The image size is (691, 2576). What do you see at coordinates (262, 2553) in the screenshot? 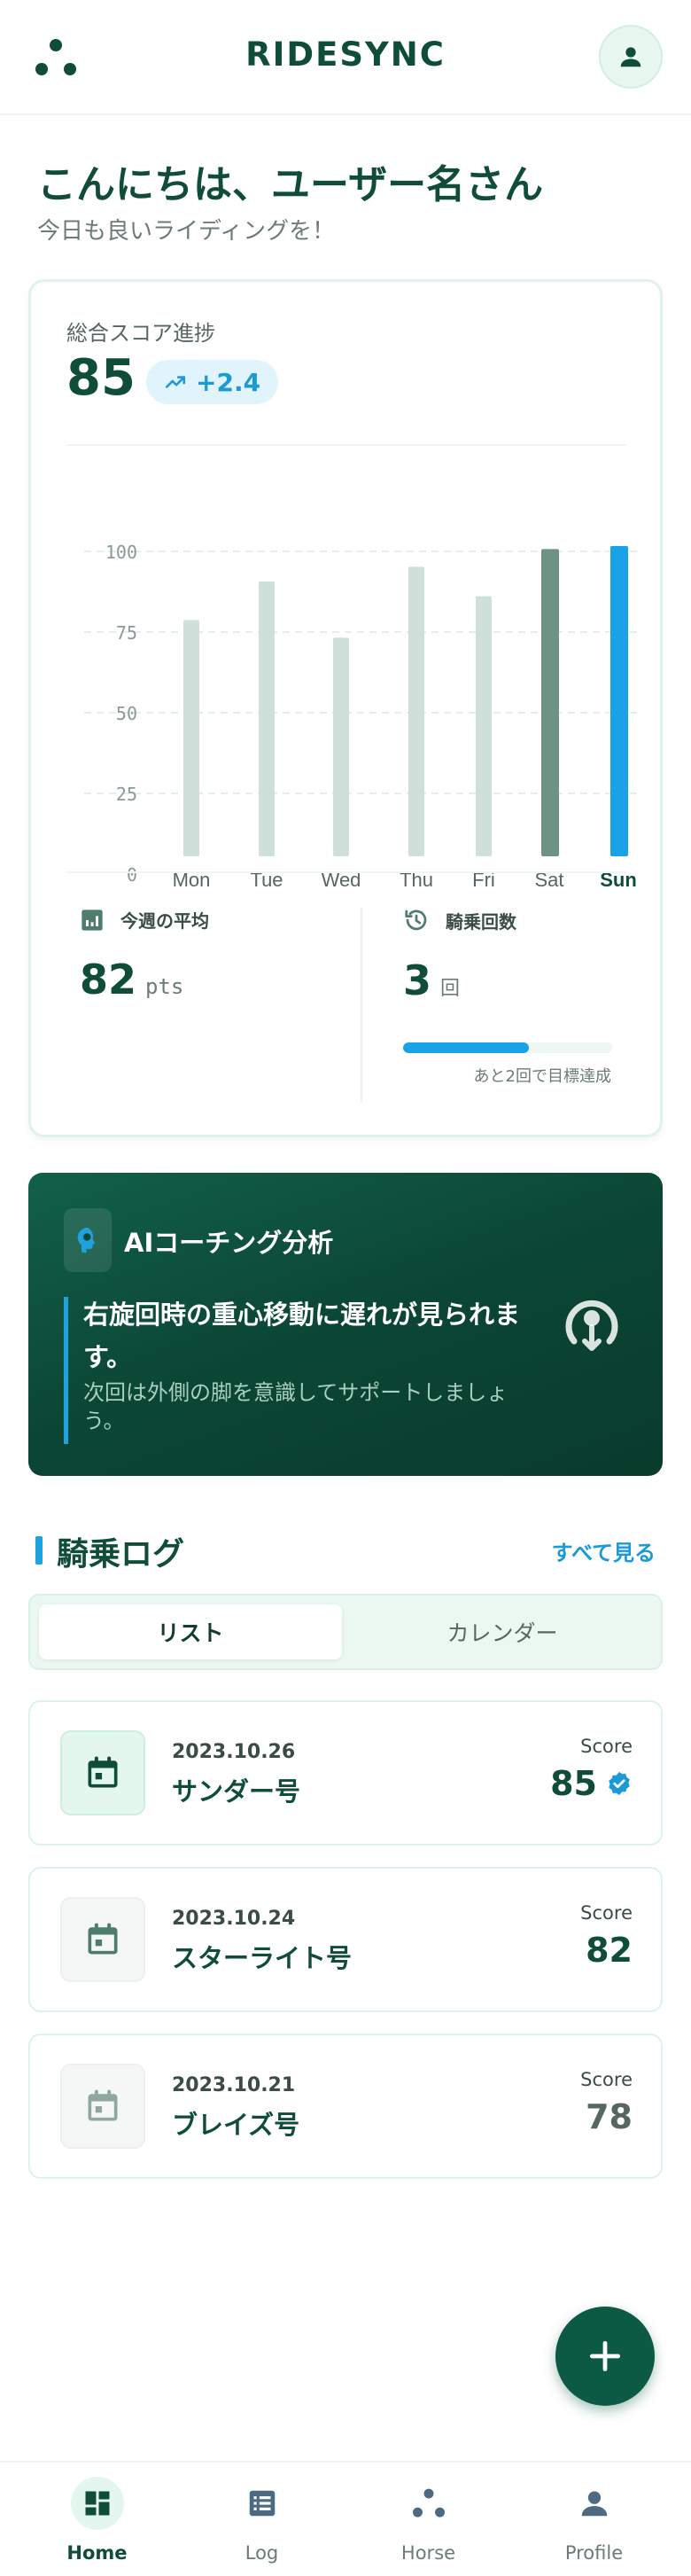
I see `nav-label-log: Log` at bounding box center [262, 2553].